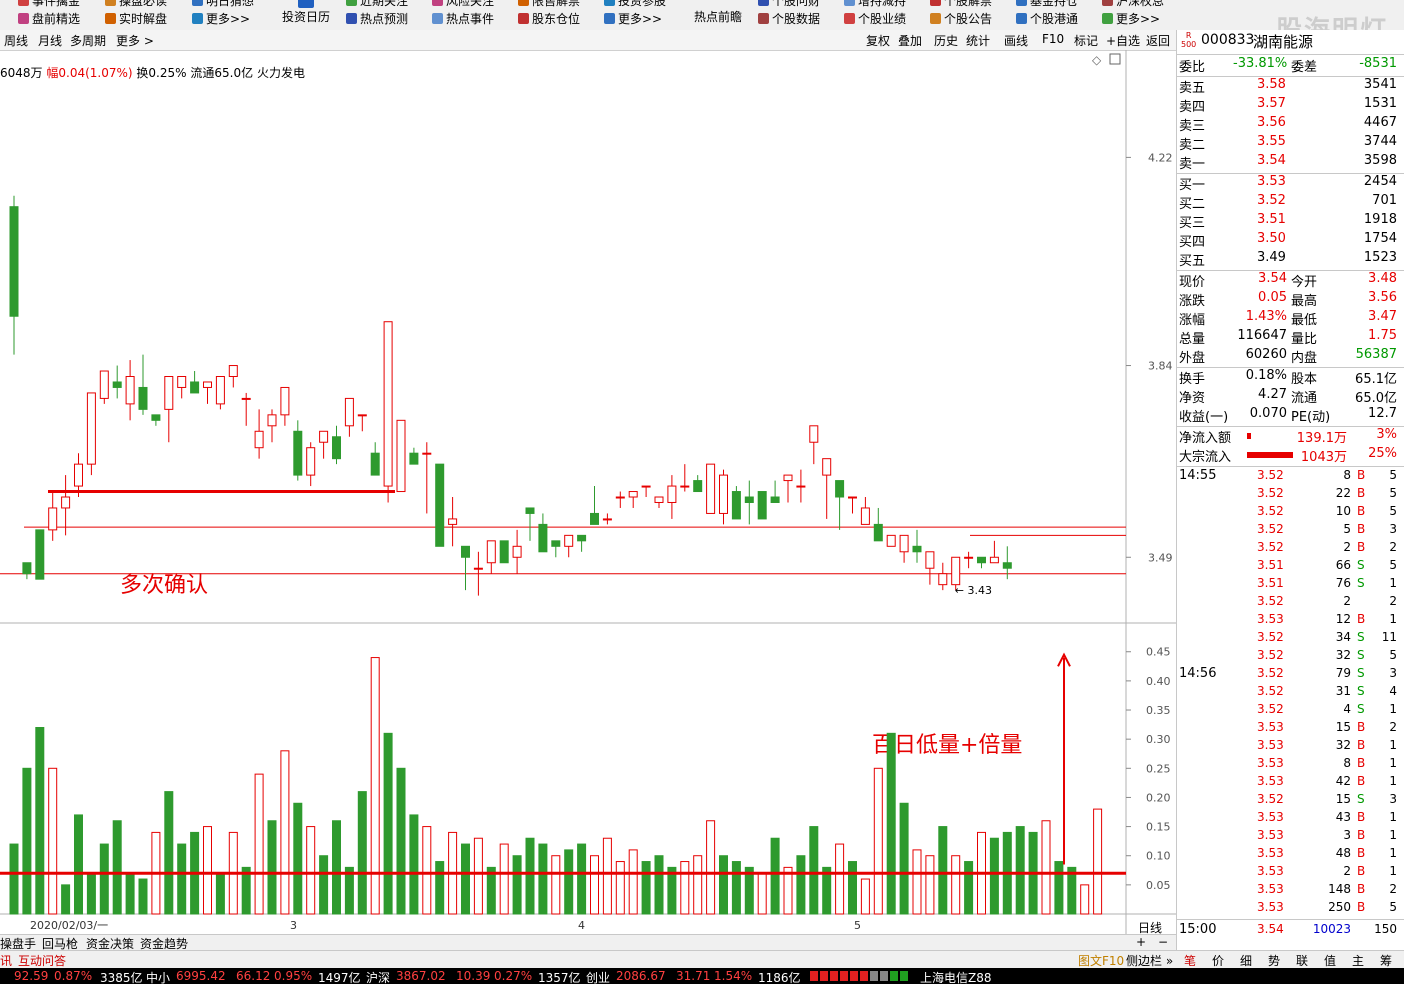 Image resolution: width=1404 pixels, height=986 pixels. I want to click on toolbar-item-label: 热点预测, so click(384, 19).